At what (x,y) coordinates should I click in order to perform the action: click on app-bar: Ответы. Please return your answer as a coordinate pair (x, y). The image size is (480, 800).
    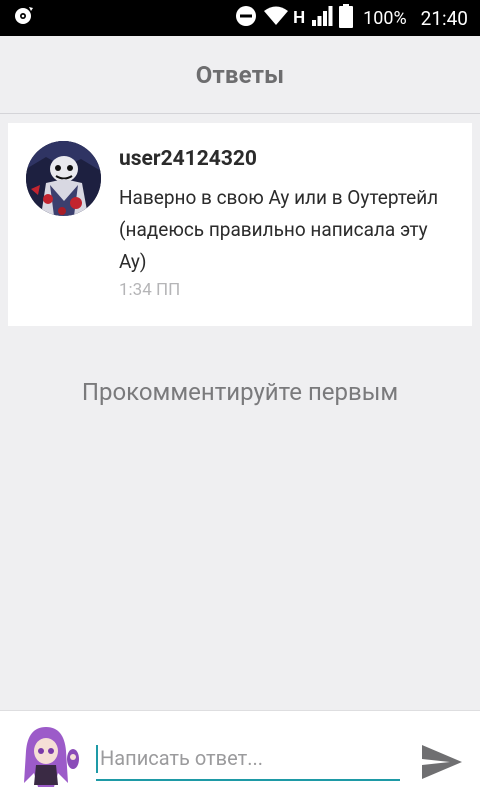
    Looking at the image, I should click on (240, 75).